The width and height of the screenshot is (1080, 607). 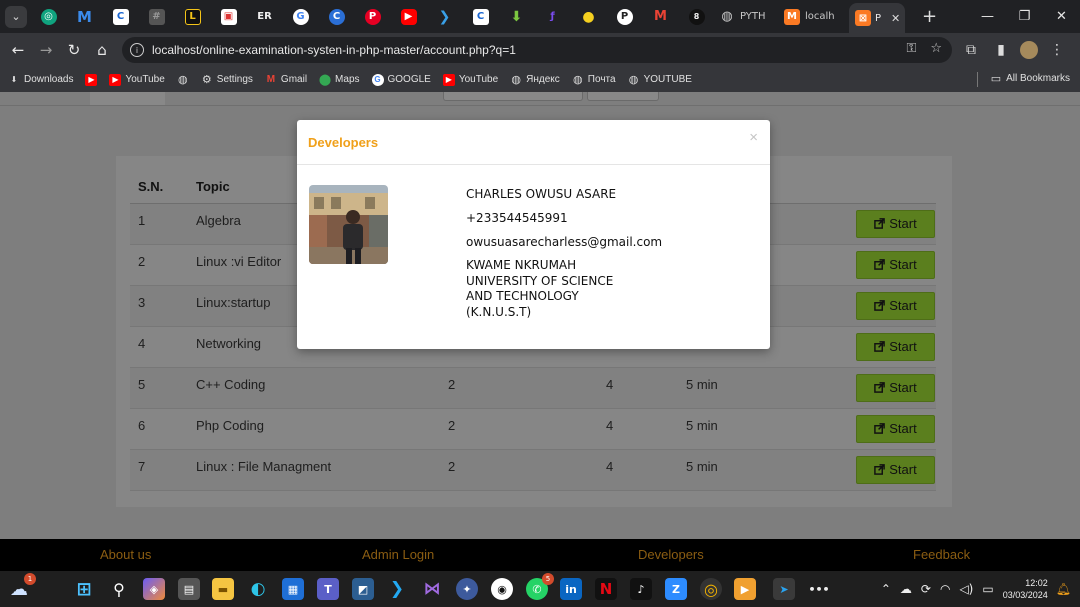 What do you see at coordinates (534, 80) in the screenshot?
I see `bookmark-yandex: ◍ Яндекс` at bounding box center [534, 80].